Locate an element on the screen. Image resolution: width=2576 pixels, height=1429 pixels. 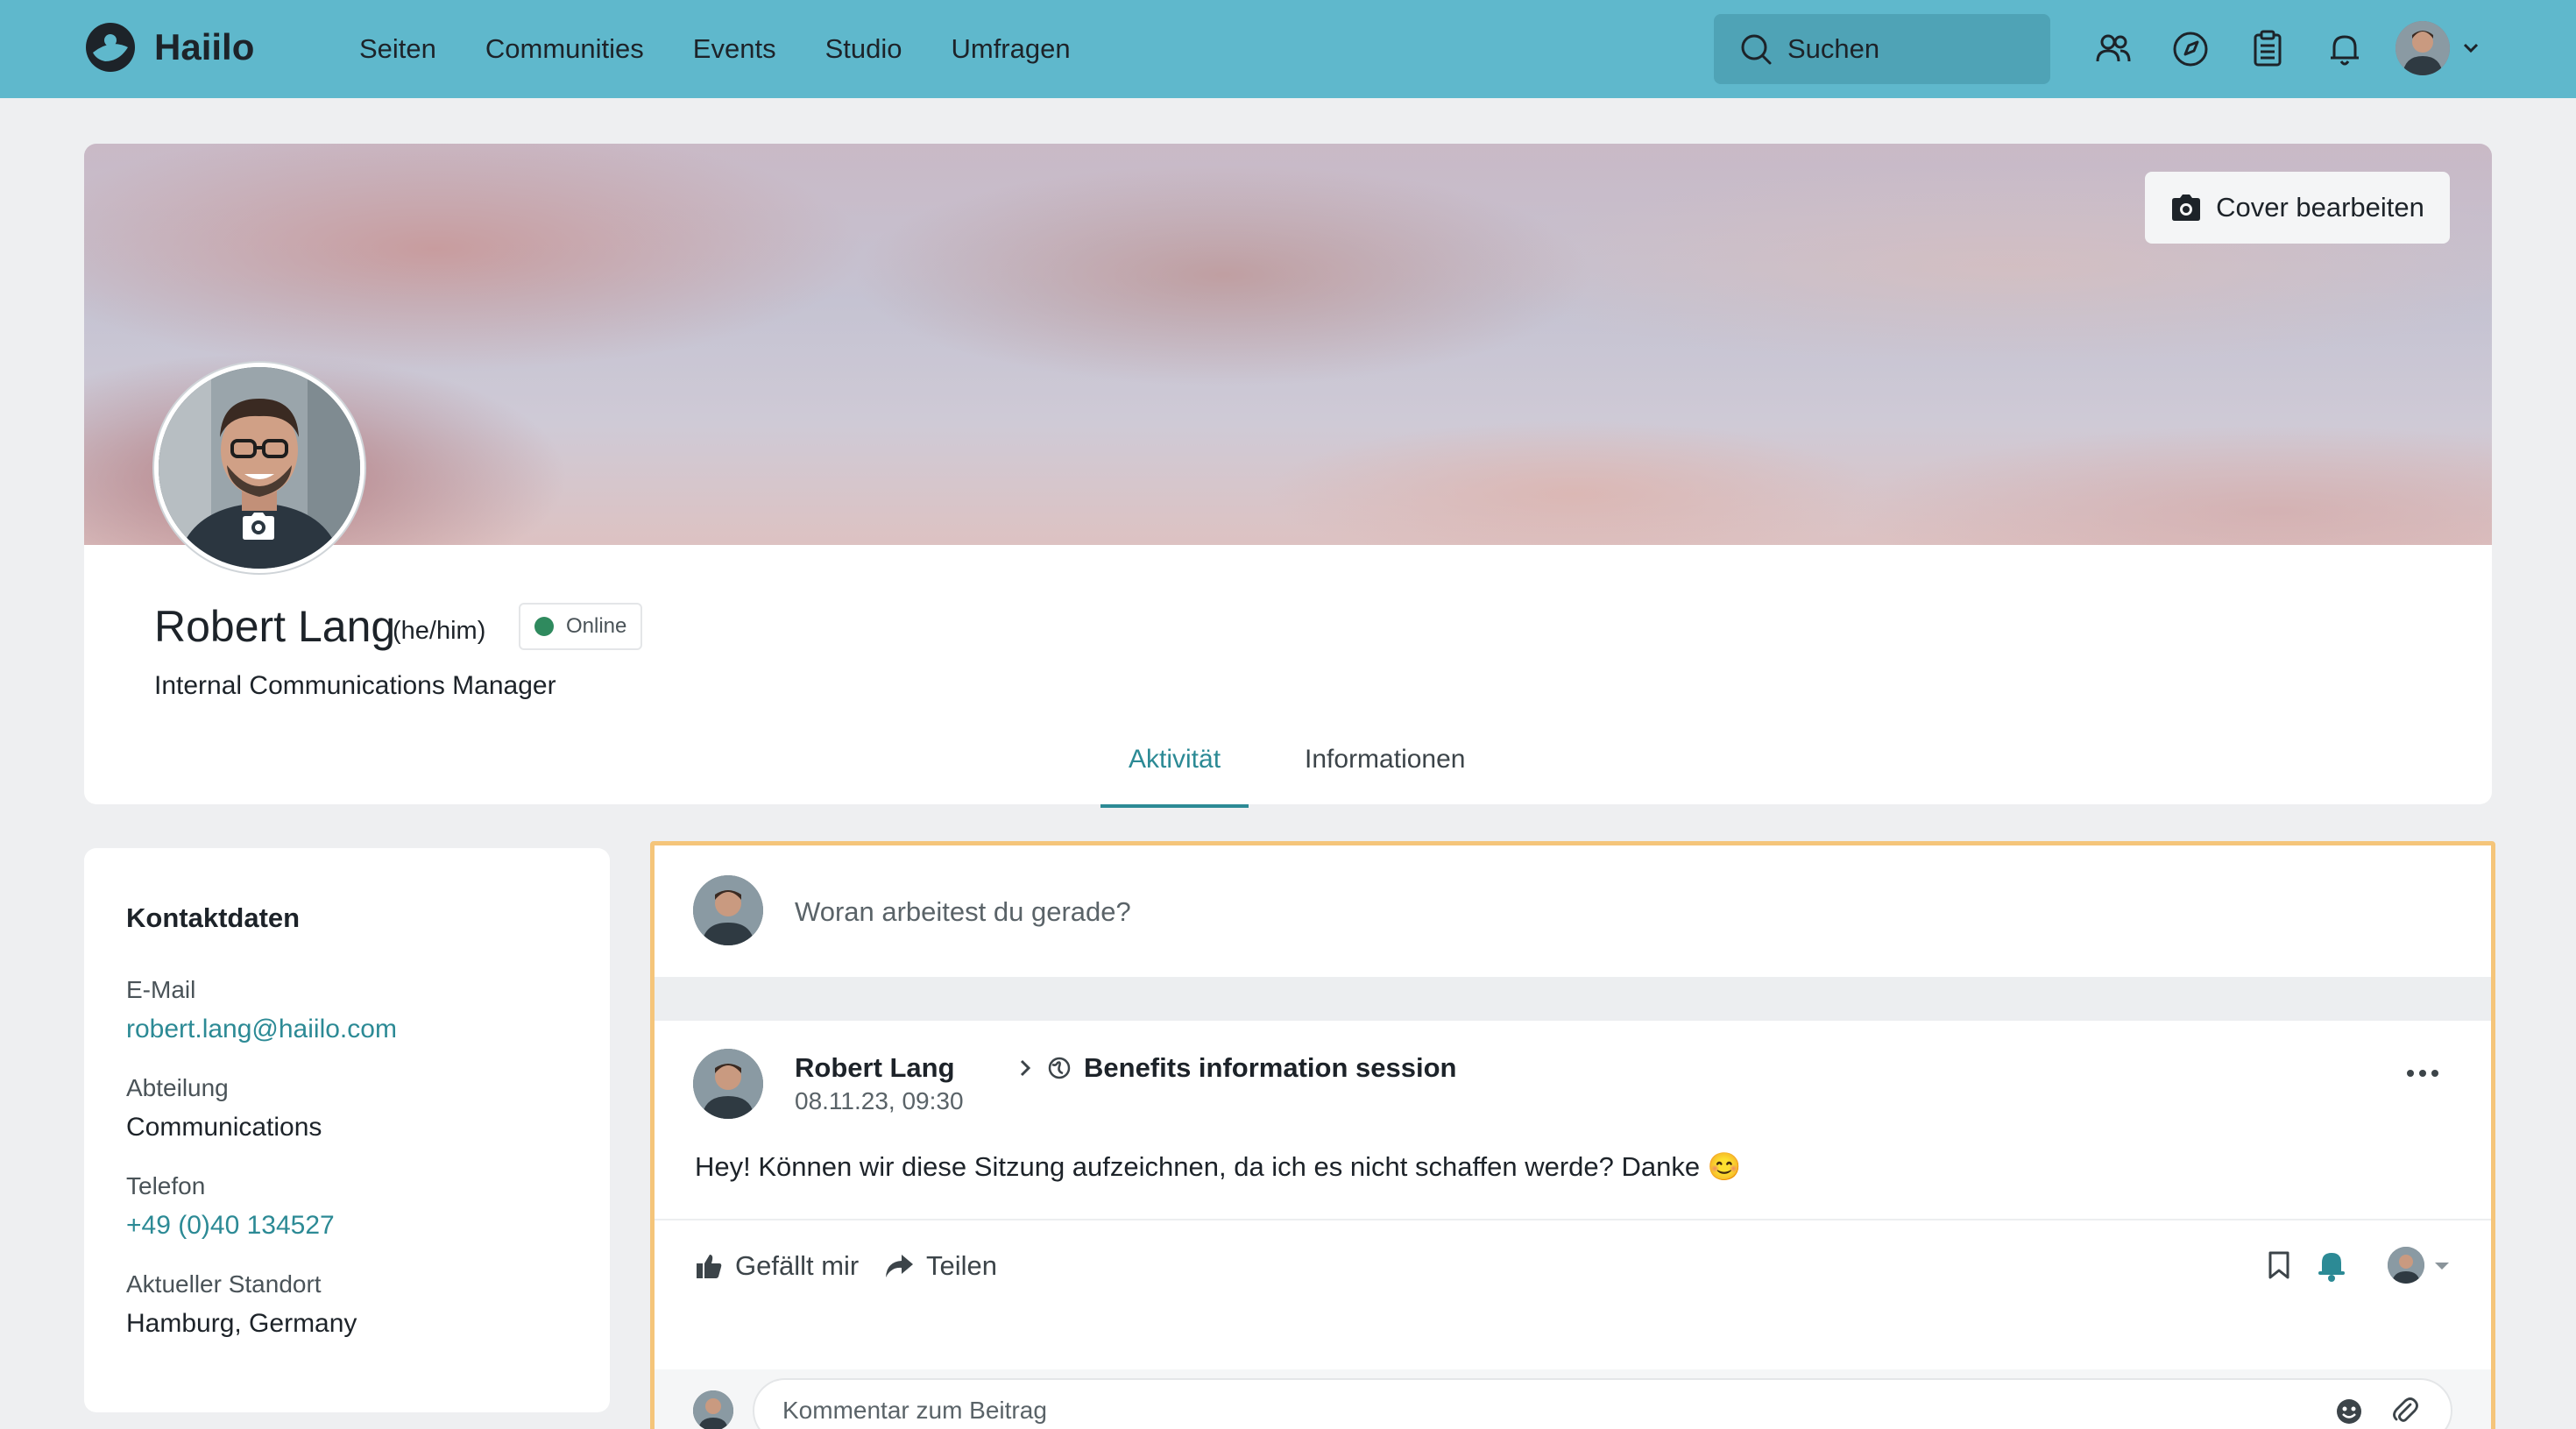
user-avatar-image is located at coordinates (2423, 48).